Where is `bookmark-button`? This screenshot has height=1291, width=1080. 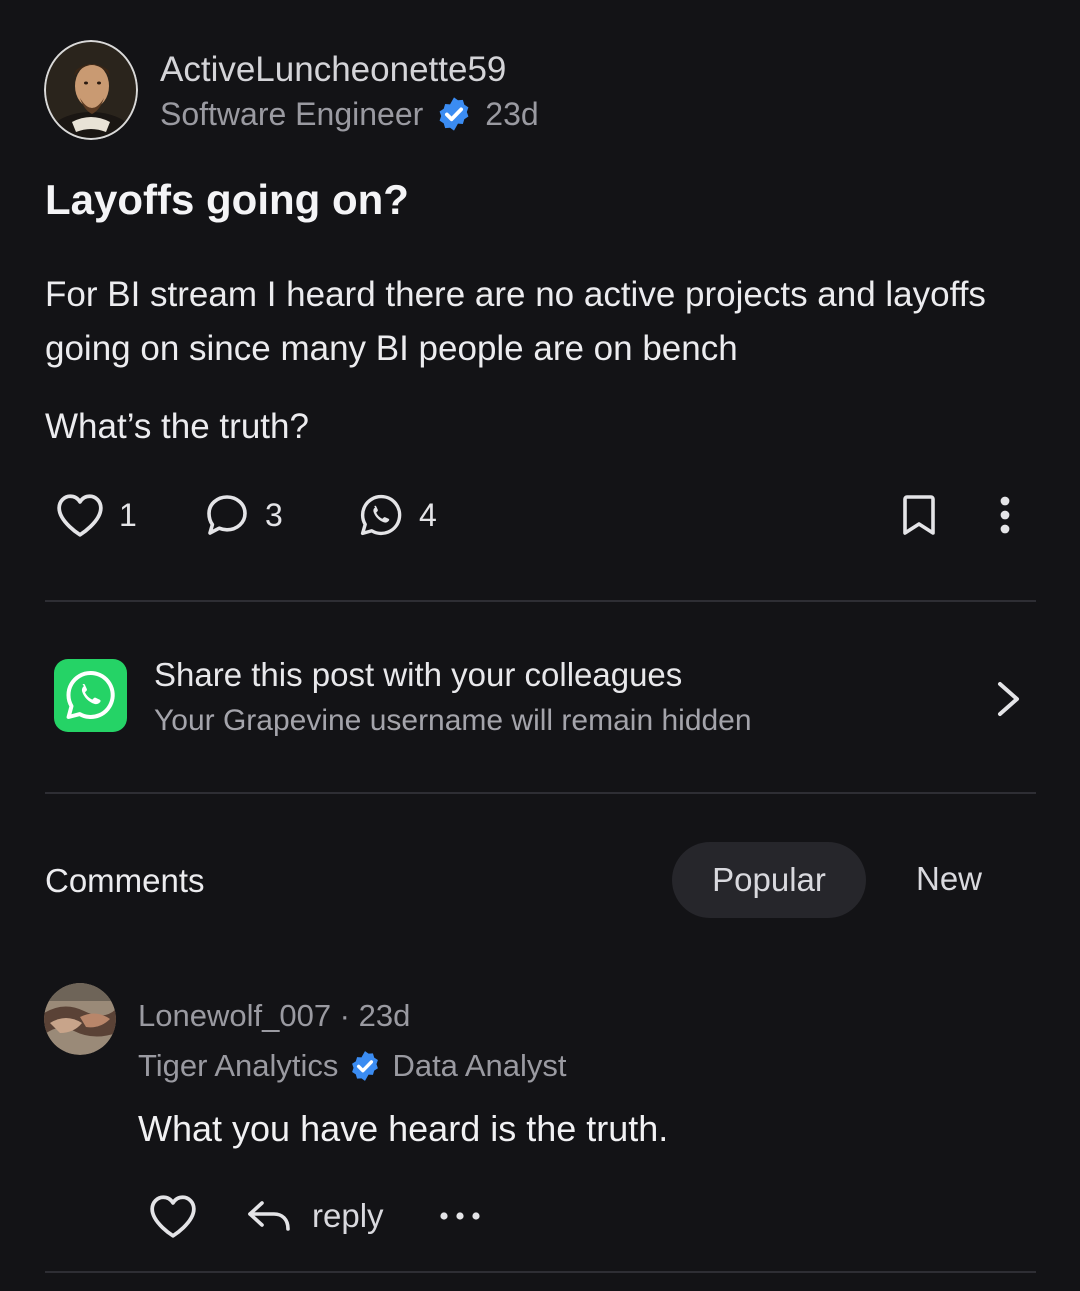
bookmark-button is located at coordinates (919, 515).